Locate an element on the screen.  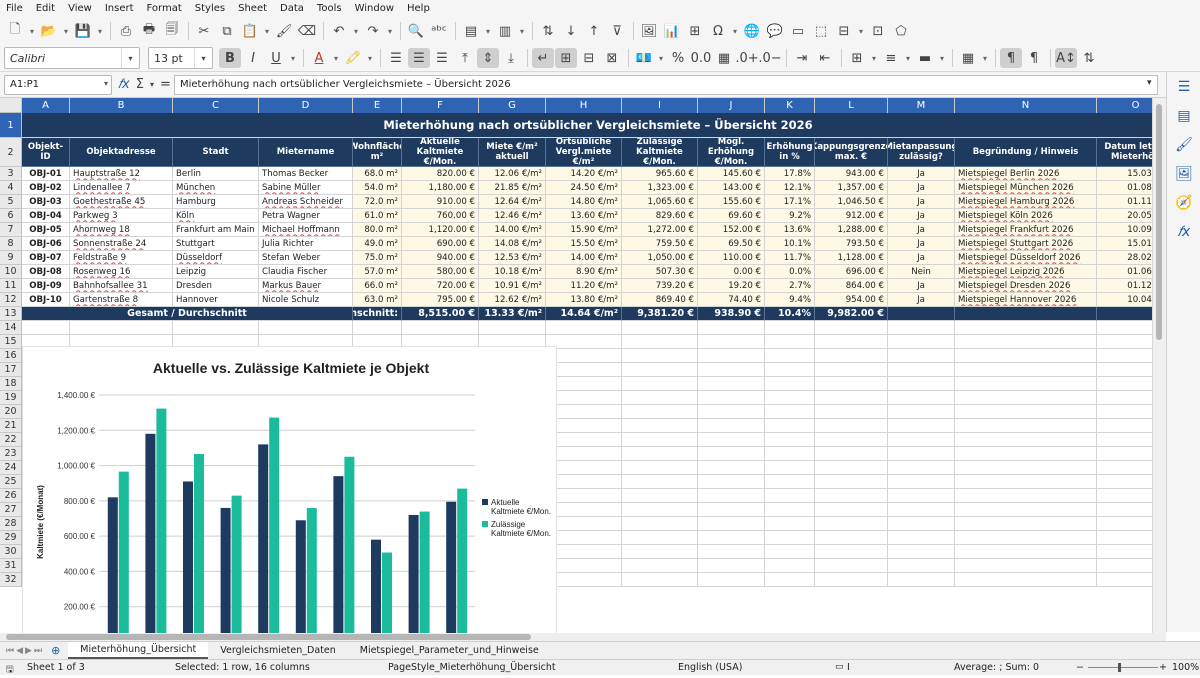
data-cell: 17.1% is located at coordinates (790, 202).